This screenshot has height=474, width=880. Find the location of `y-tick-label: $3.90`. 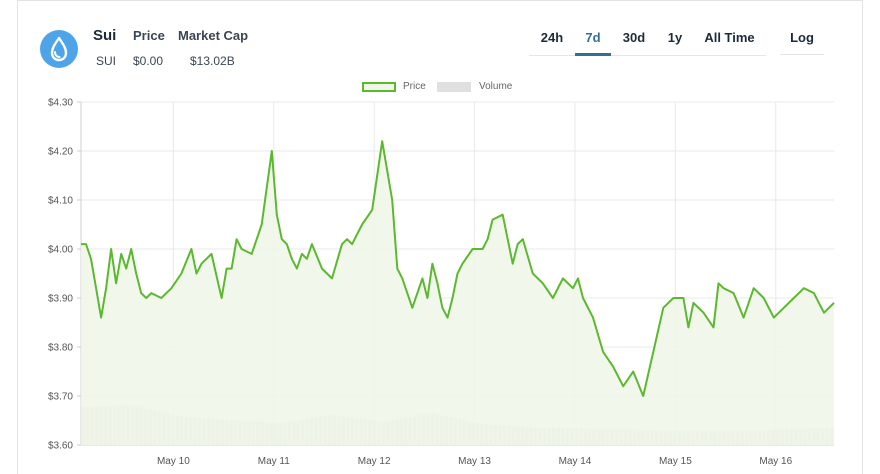

y-tick-label: $3.90 is located at coordinates (60, 299).